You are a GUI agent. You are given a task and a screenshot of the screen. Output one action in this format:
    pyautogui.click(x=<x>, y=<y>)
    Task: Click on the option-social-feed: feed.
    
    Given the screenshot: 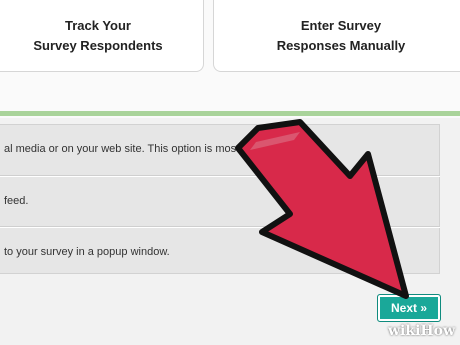 What is the action you would take?
    pyautogui.click(x=220, y=200)
    